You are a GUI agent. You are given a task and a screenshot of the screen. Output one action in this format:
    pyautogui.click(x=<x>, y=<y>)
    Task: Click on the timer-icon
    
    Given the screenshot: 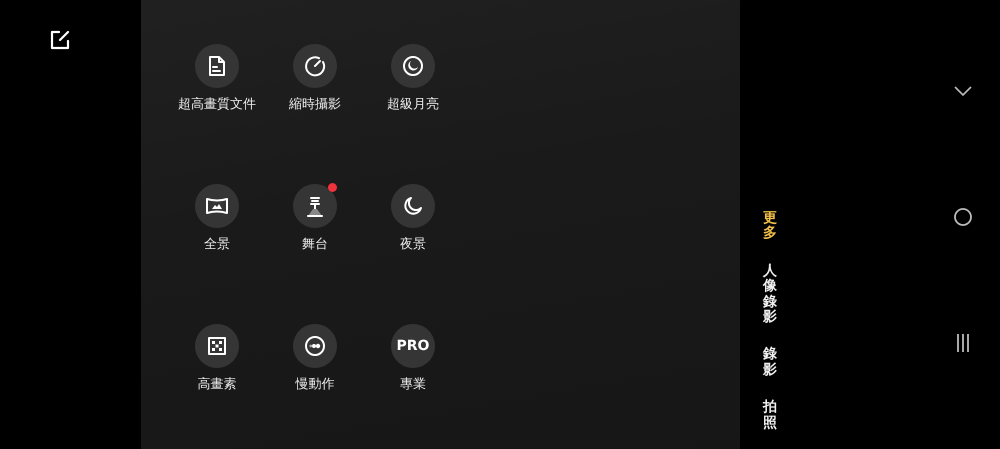 What is the action you would take?
    pyautogui.click(x=315, y=66)
    